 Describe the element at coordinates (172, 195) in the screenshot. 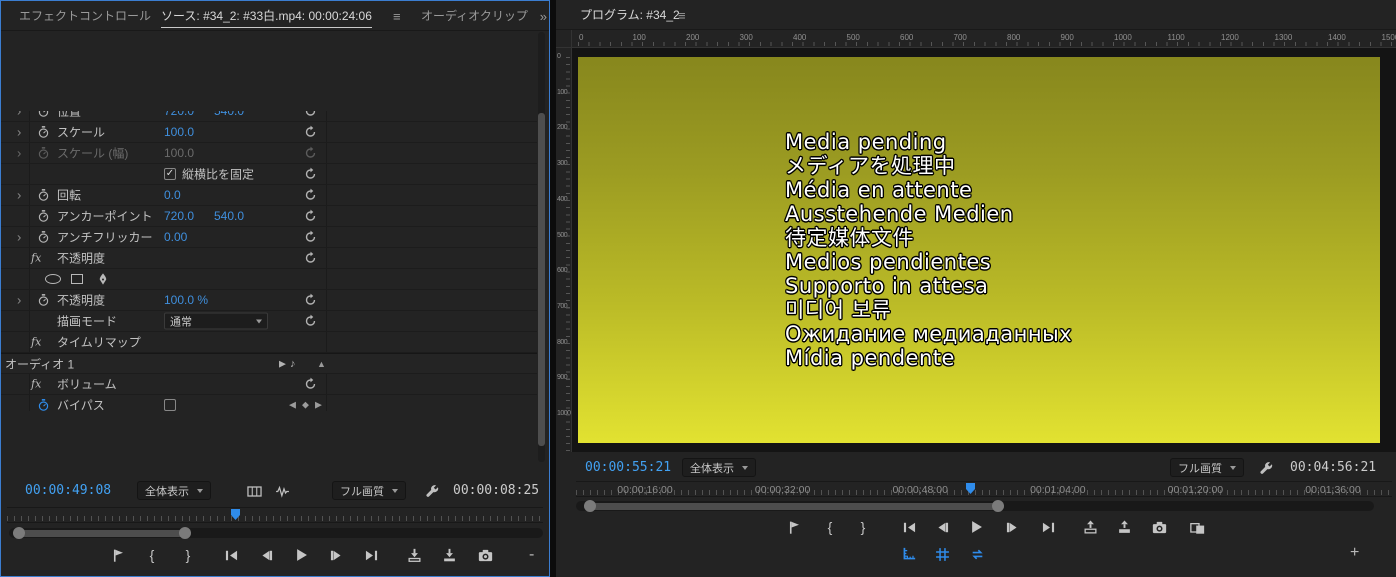

I see `param-value: 0.0` at that location.